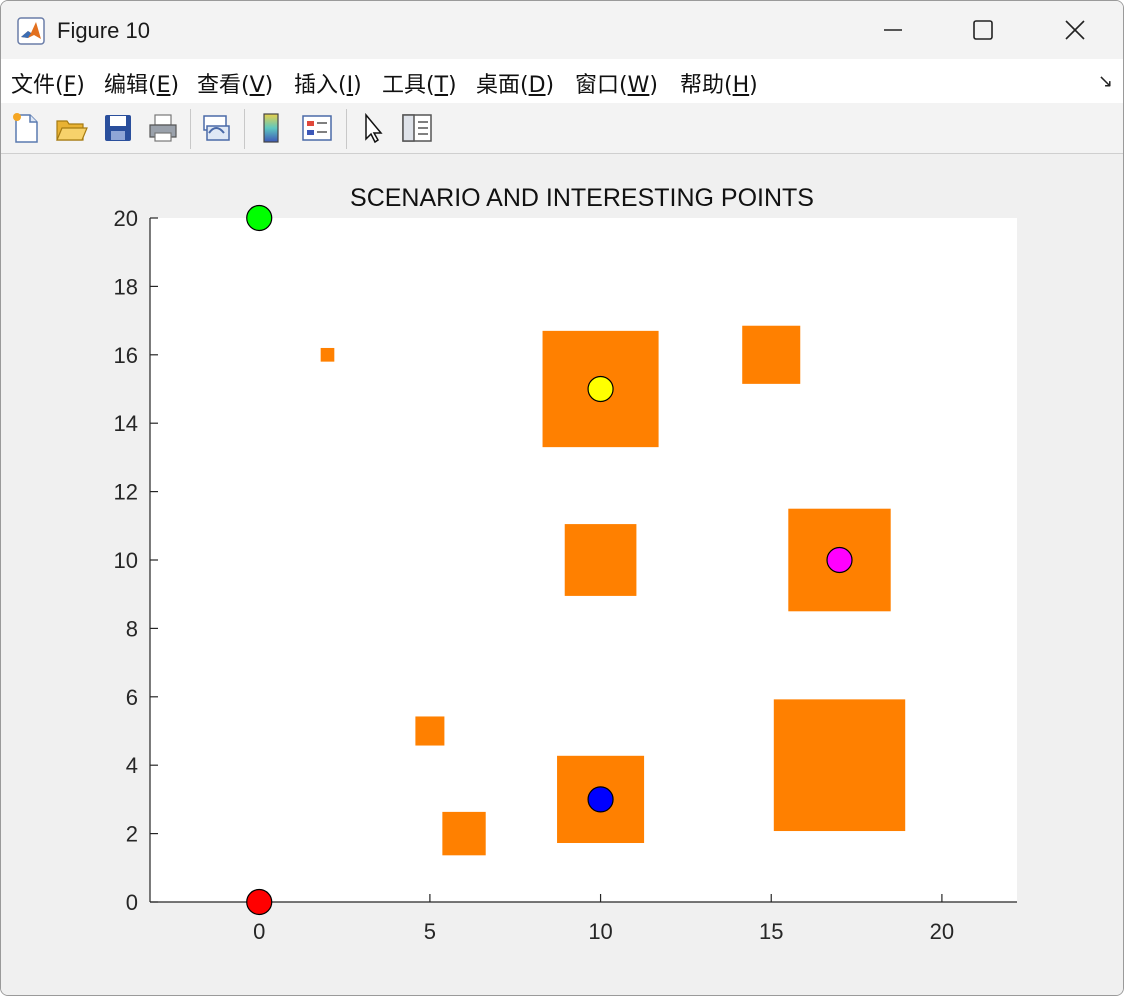 The width and height of the screenshot is (1124, 996). I want to click on x-tick-label: 0, so click(259, 931).